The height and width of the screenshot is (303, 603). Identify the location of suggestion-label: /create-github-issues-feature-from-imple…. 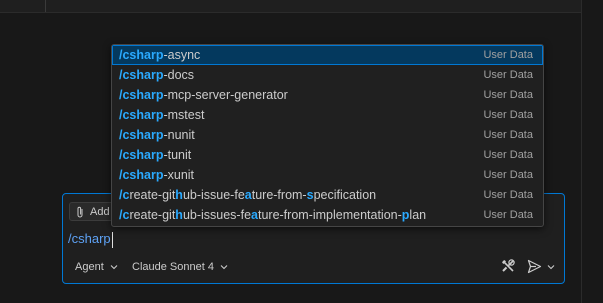
(272, 215).